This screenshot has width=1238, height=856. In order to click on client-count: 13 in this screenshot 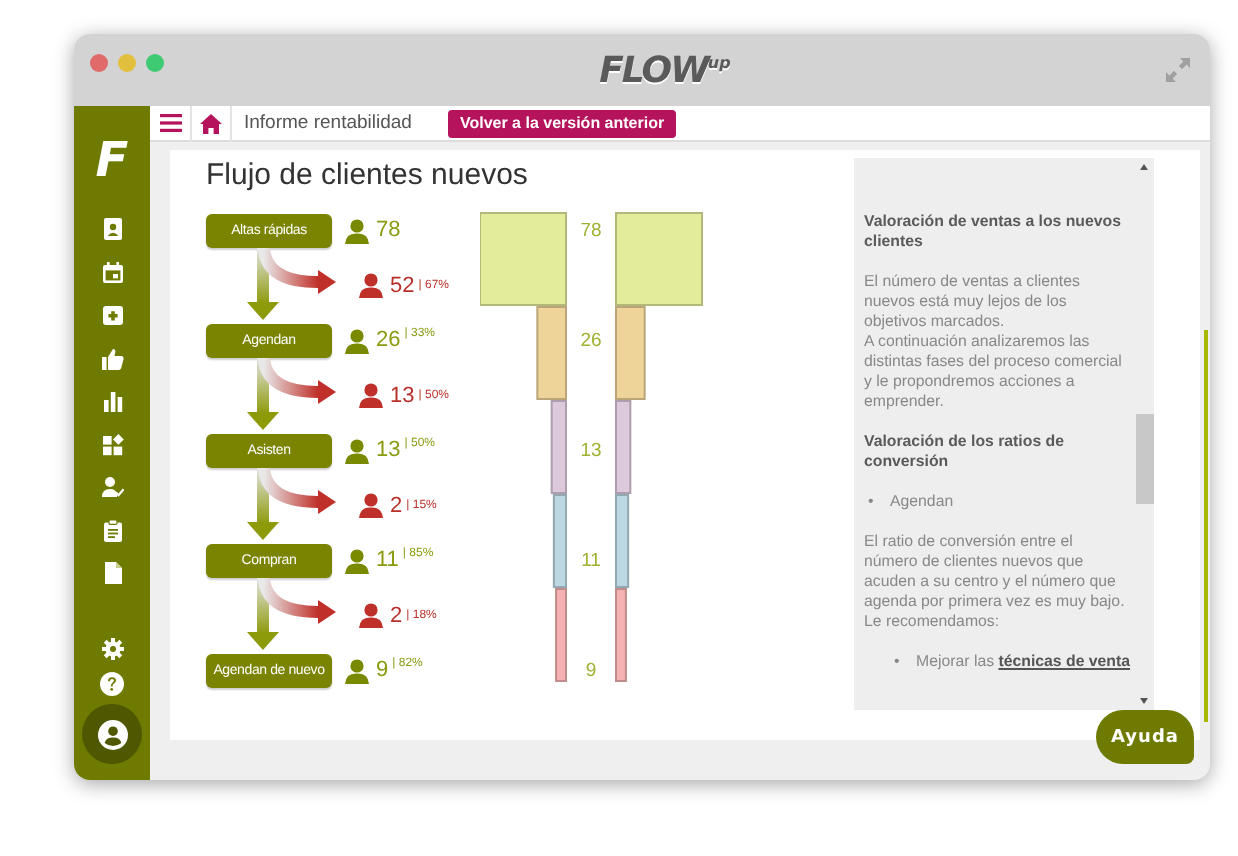, I will do `click(388, 450)`.